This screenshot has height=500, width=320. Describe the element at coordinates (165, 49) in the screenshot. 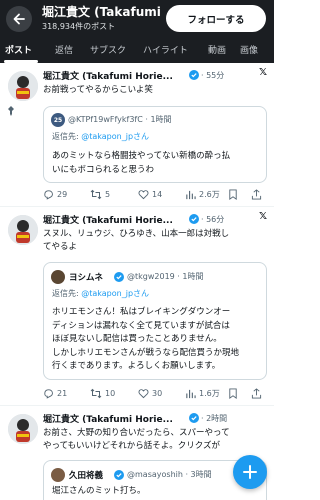

I see `tab-highlights: ハイライト` at that location.